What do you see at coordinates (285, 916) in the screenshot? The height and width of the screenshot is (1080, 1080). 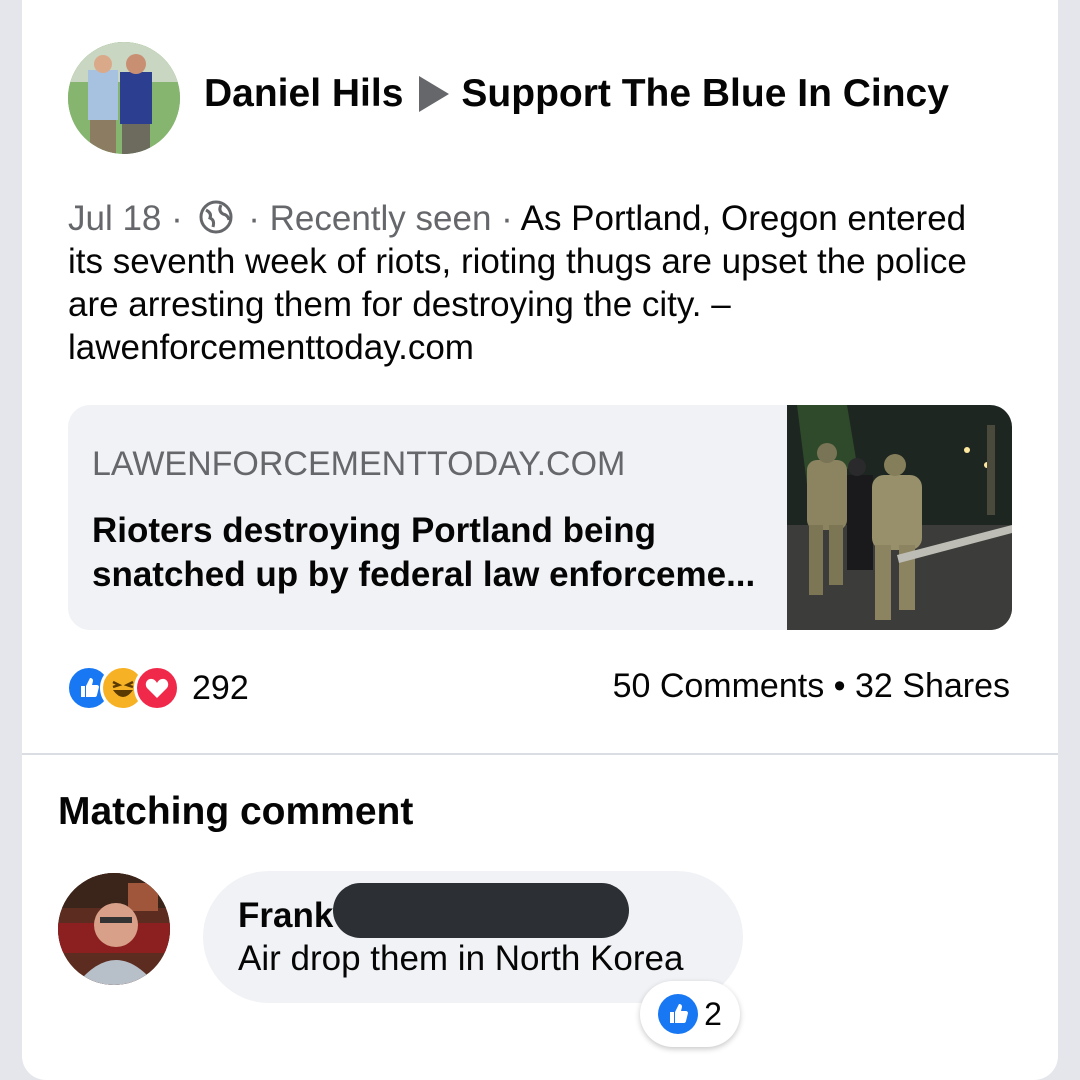 I see `commenter-name: Frank` at bounding box center [285, 916].